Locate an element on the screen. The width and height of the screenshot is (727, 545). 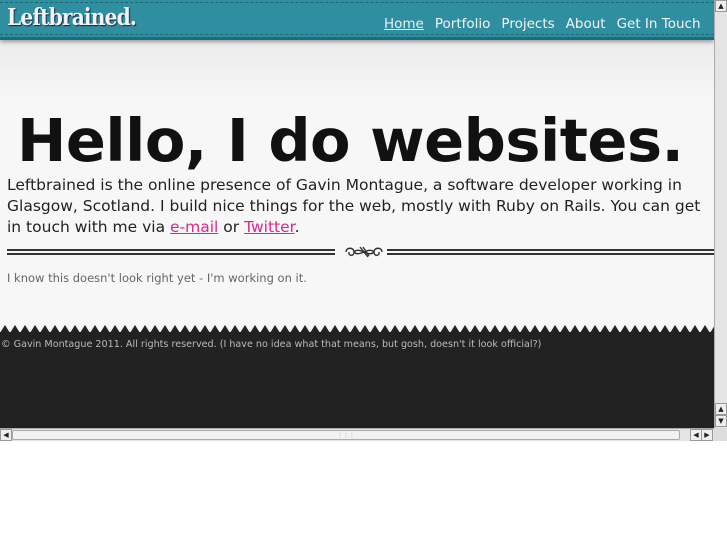
nav-about: About is located at coordinates (586, 24).